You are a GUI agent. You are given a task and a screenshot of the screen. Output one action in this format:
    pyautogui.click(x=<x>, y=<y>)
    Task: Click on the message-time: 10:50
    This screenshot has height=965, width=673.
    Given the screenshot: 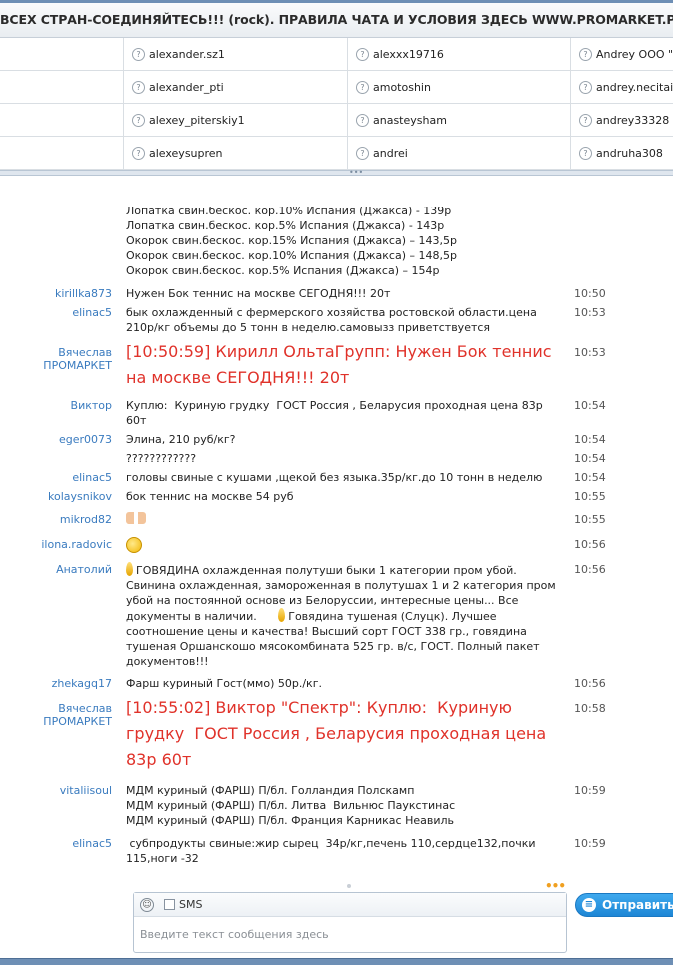 What is the action you would take?
    pyautogui.click(x=590, y=293)
    